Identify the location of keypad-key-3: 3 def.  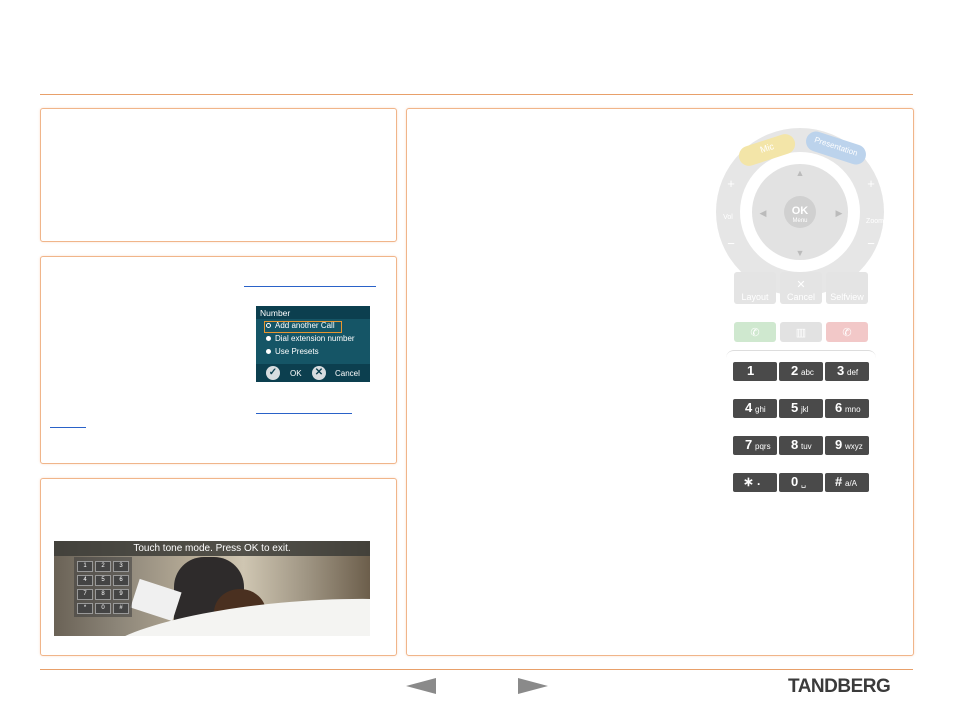
(847, 371).